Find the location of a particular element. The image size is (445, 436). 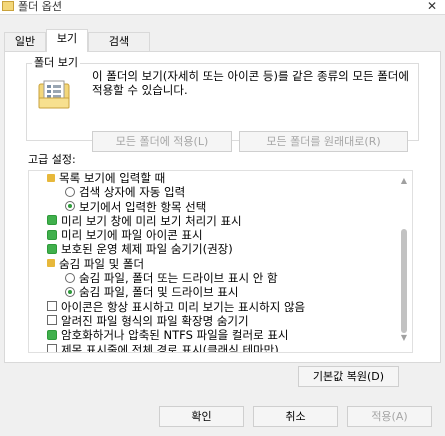

setting-row: 숨김 파일 및 폴더 is located at coordinates (213, 264).